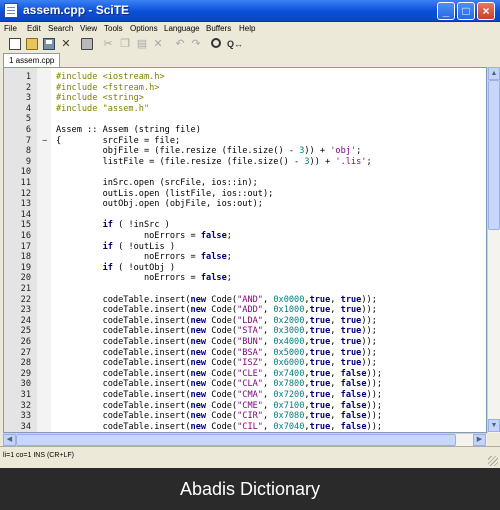 Image resolution: width=500 pixels, height=510 pixels. What do you see at coordinates (180, 44) in the screenshot?
I see `undo-icon: ↶` at bounding box center [180, 44].